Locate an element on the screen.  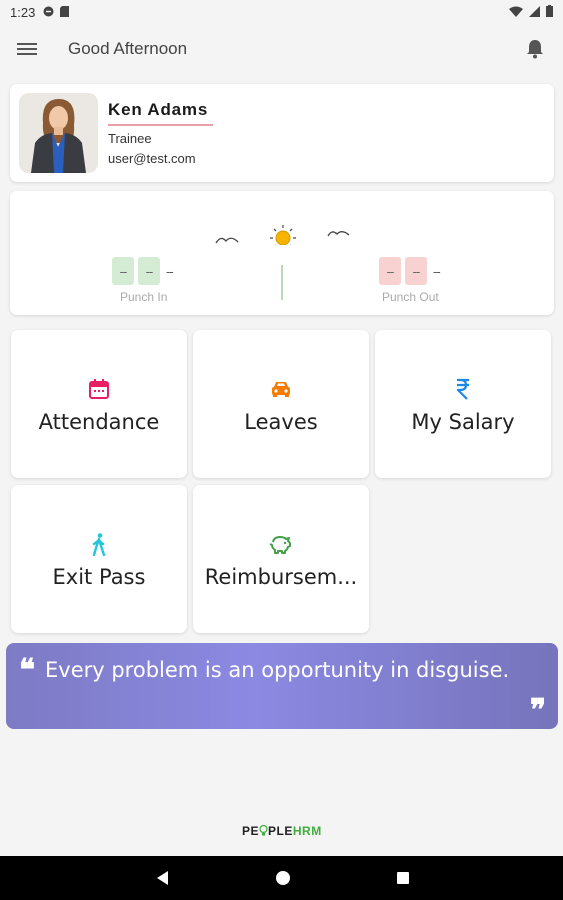
tile-exit-pass: Exit Pass is located at coordinates (99, 559).